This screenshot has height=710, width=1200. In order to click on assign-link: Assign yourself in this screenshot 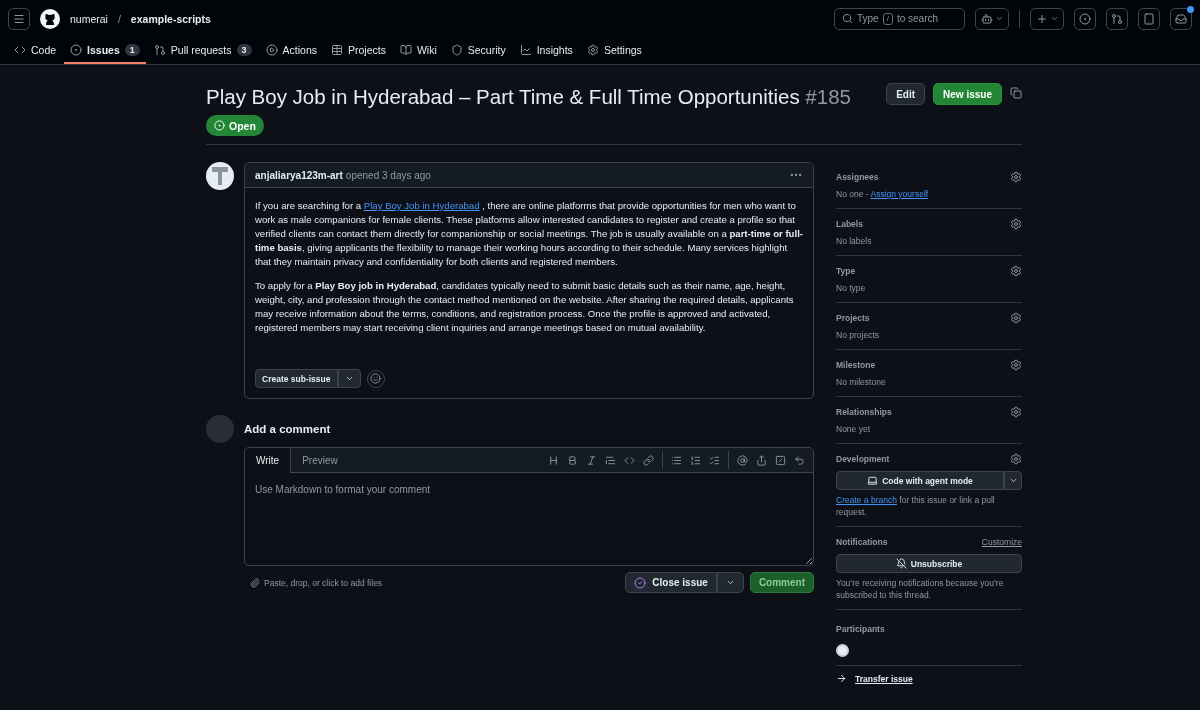, I will do `click(899, 194)`.